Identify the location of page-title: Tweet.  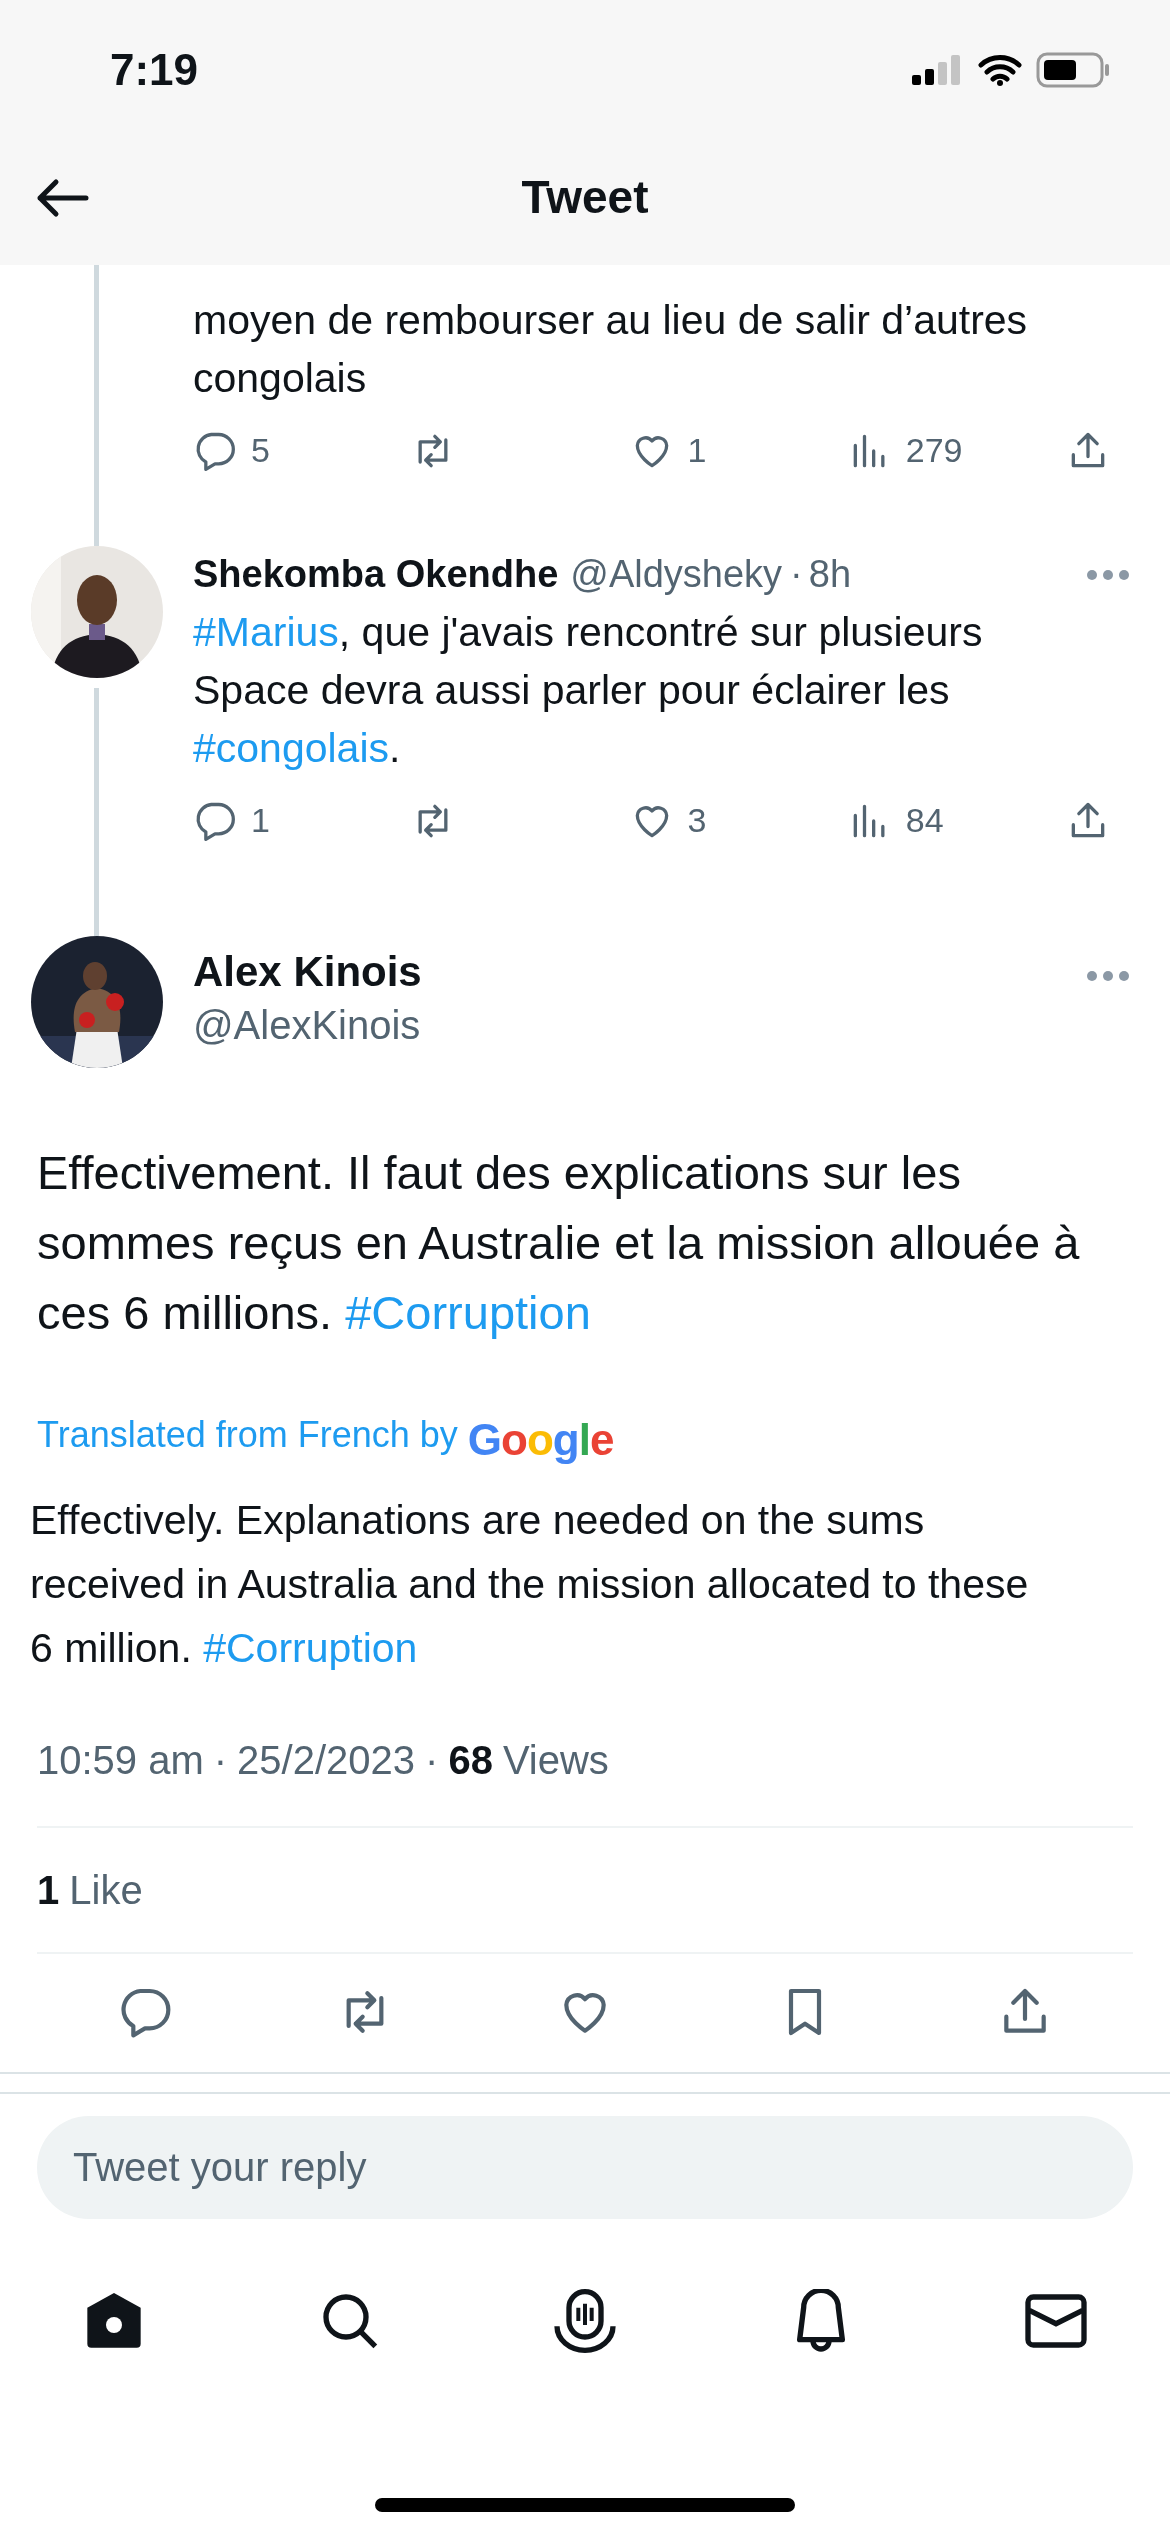
(585, 197).